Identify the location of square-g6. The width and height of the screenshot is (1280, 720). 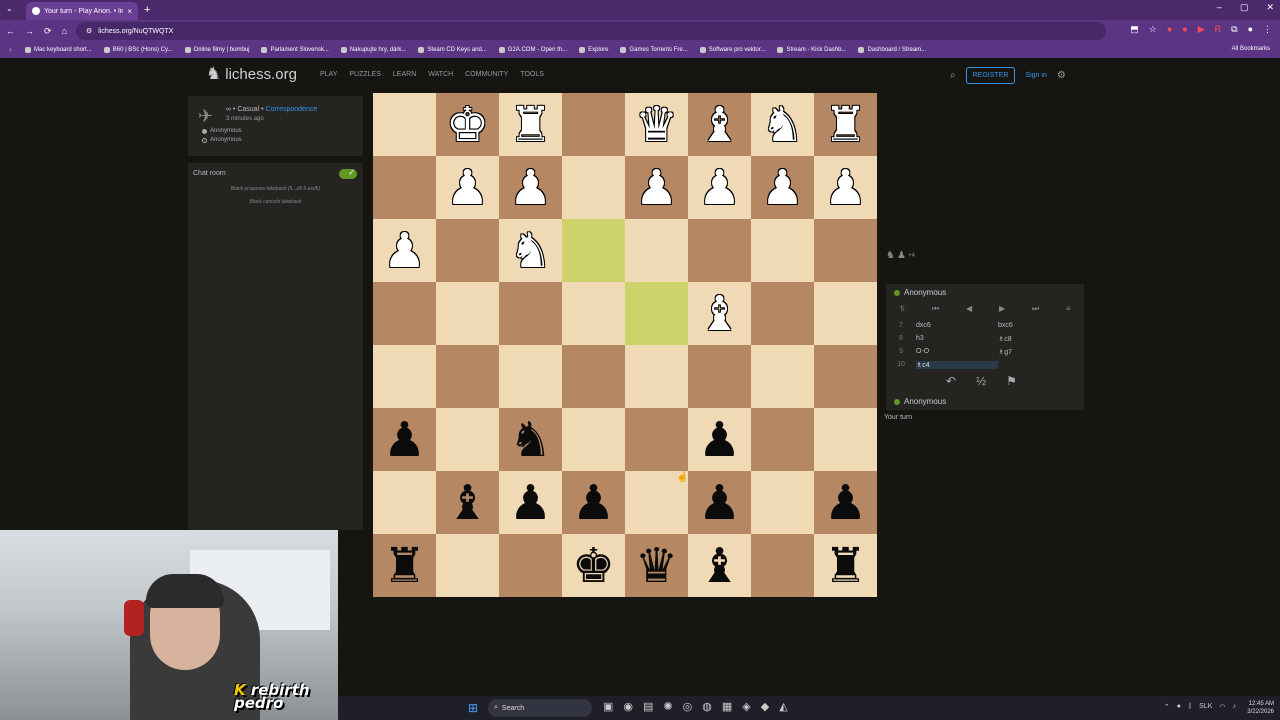
(467, 439).